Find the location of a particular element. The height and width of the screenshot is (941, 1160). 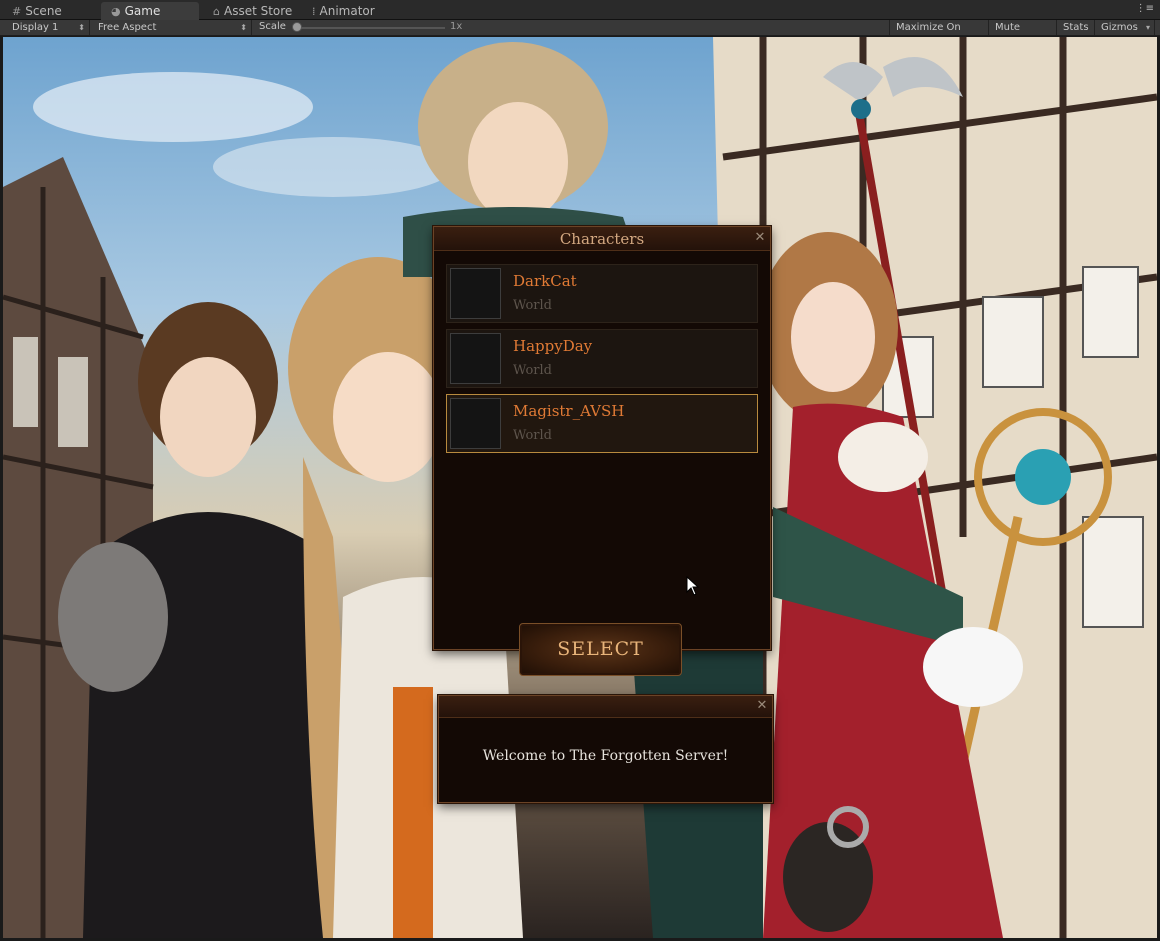

maximize-on-play-toggle: Maximize On Play is located at coordinates (939, 34).